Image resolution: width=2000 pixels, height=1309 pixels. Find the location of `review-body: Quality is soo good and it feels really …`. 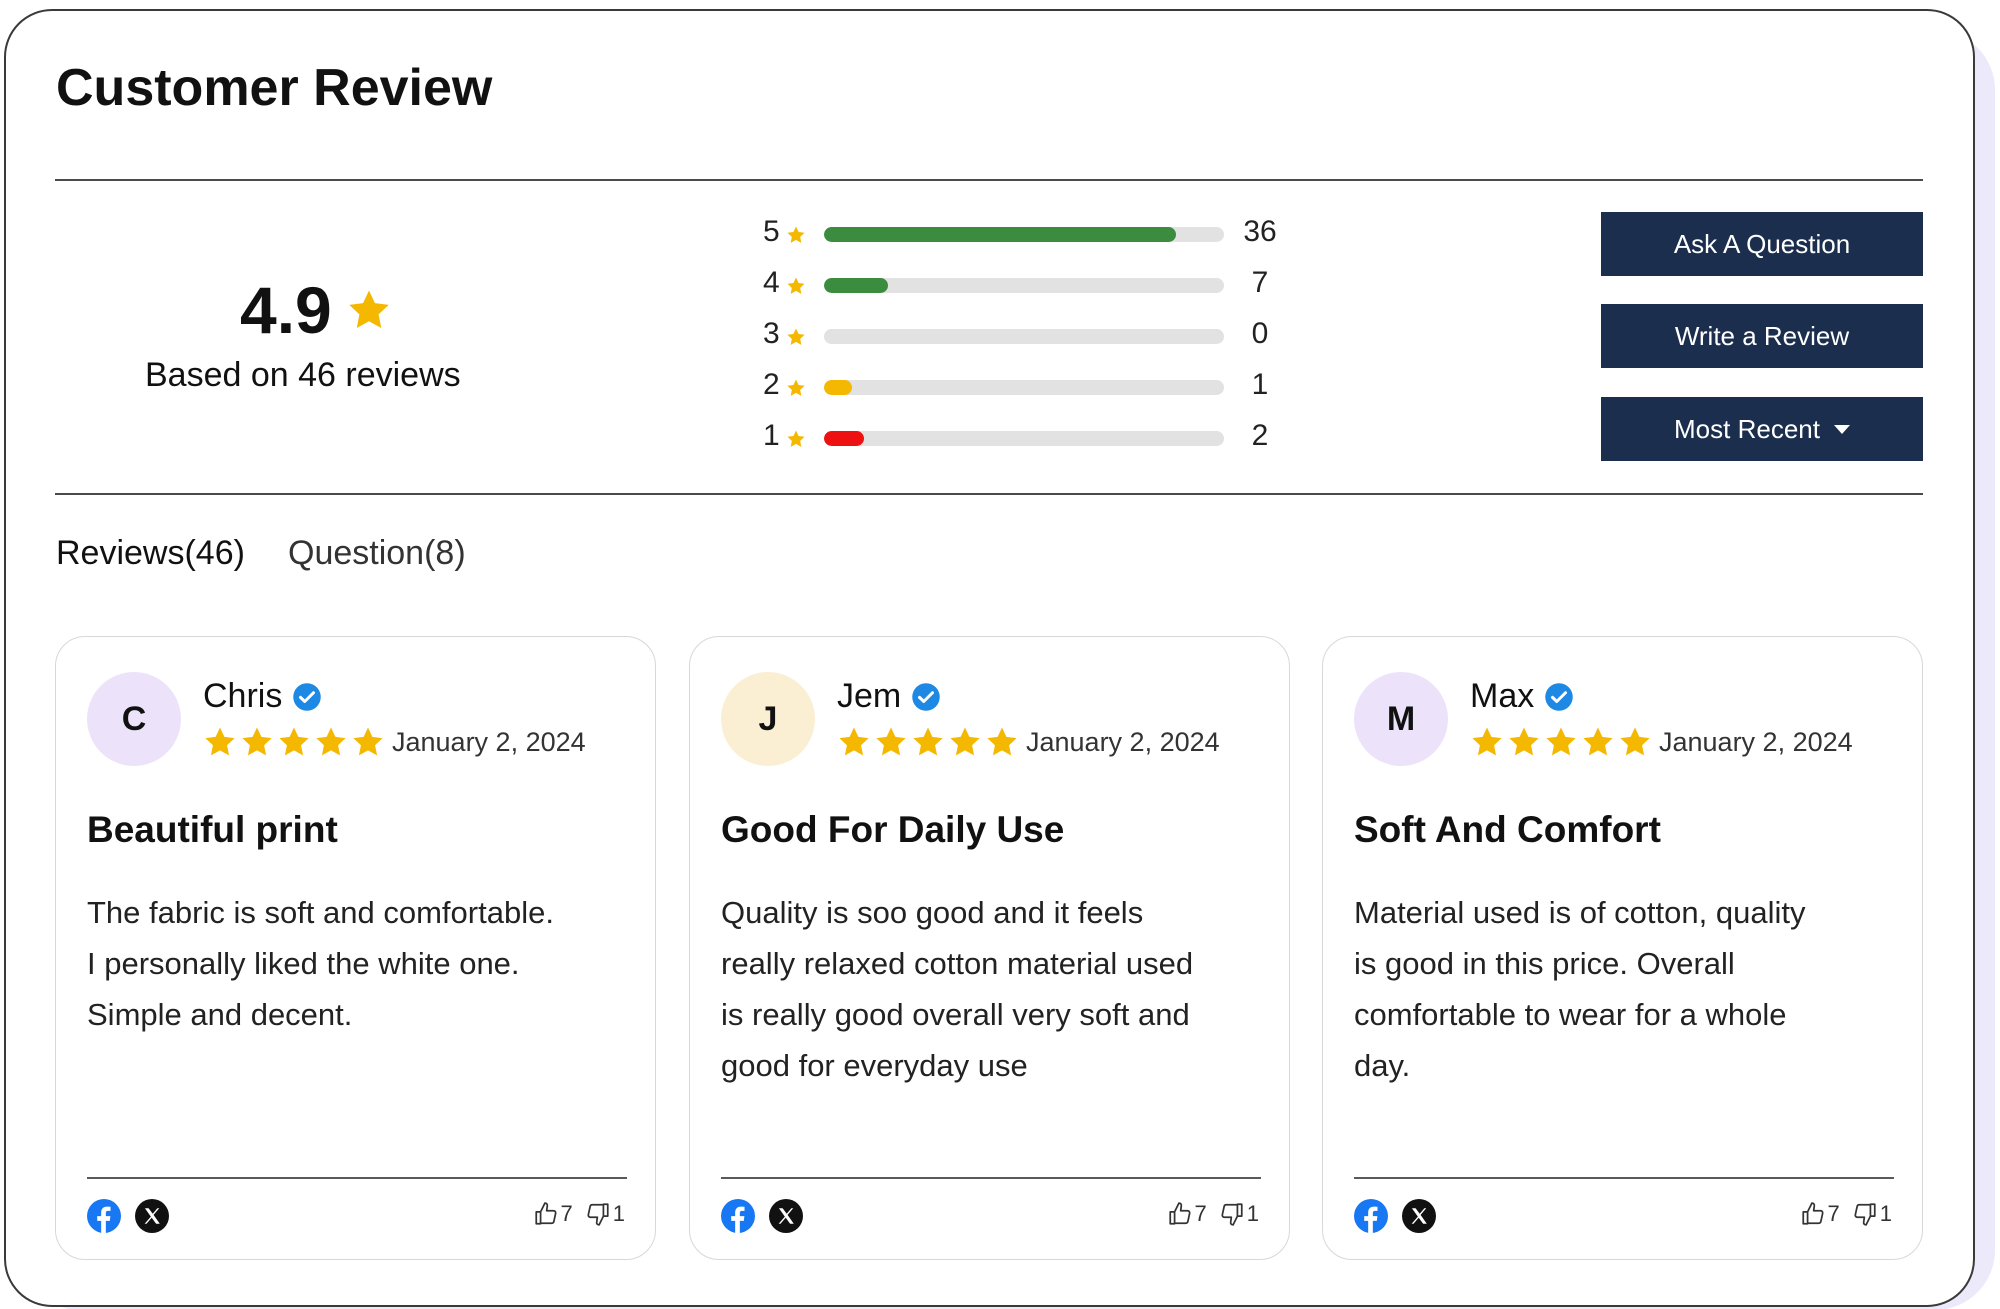

review-body: Quality is soo good and it feels really … is located at coordinates (957, 989).